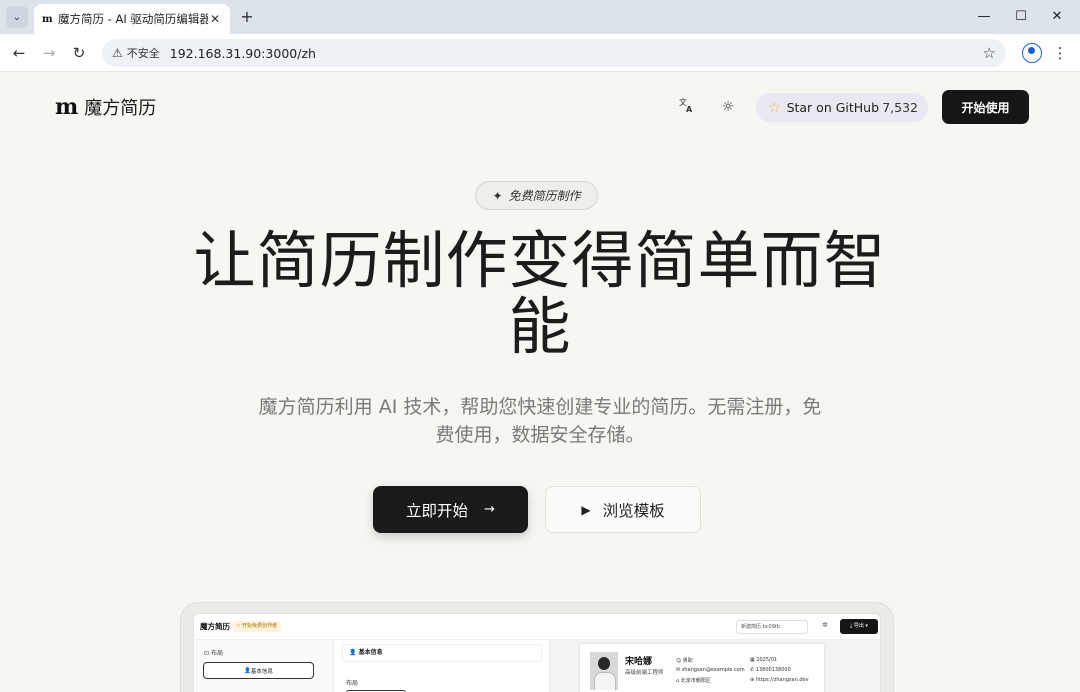 The height and width of the screenshot is (692, 1080). Describe the element at coordinates (117, 53) in the screenshot. I see `warning-icon: ⚠` at that location.